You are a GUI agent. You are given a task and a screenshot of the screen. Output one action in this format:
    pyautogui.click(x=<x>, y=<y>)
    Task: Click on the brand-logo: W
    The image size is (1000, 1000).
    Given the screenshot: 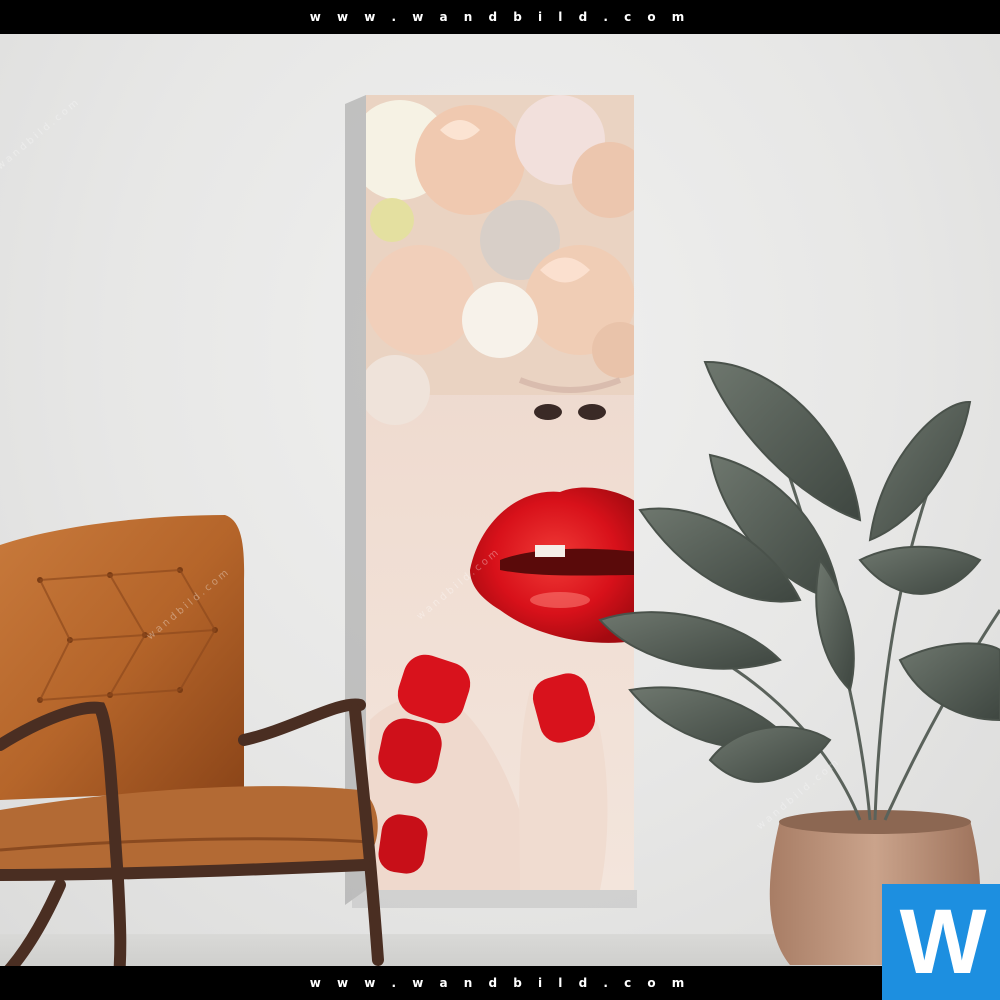 What is the action you would take?
    pyautogui.click(x=941, y=942)
    